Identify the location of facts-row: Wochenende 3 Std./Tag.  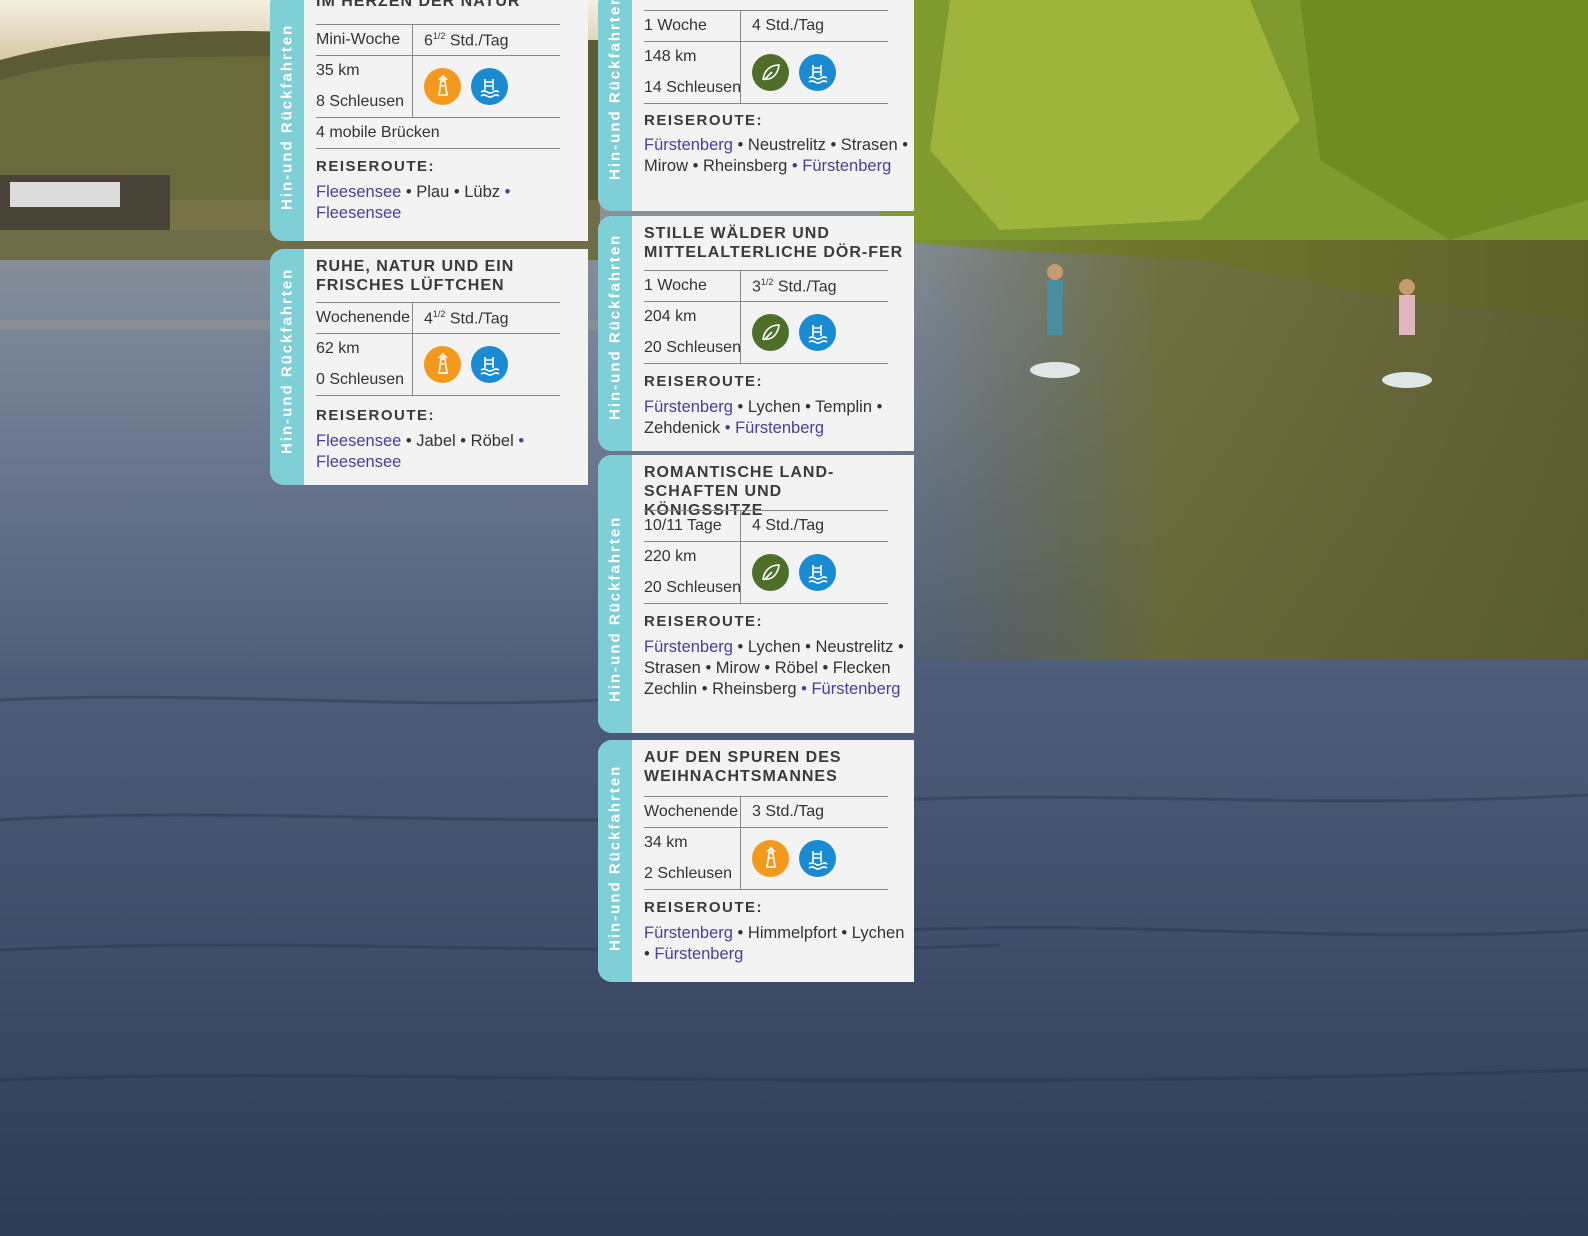
(766, 812).